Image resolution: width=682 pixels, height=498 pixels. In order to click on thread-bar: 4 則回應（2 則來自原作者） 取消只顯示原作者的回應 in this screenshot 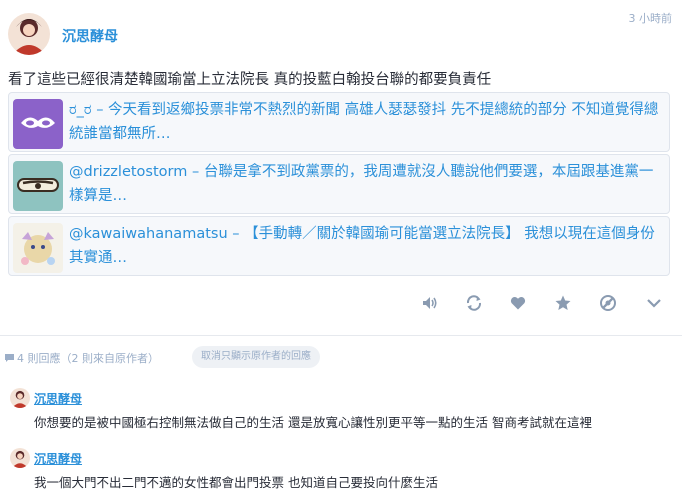, I will do `click(341, 357)`.